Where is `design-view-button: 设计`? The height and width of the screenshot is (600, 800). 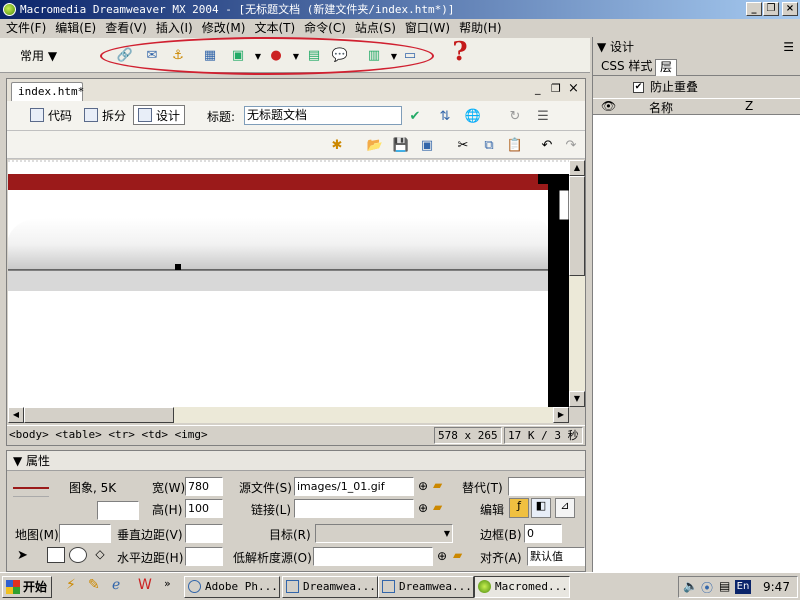
design-view-button: 设计 is located at coordinates (159, 115).